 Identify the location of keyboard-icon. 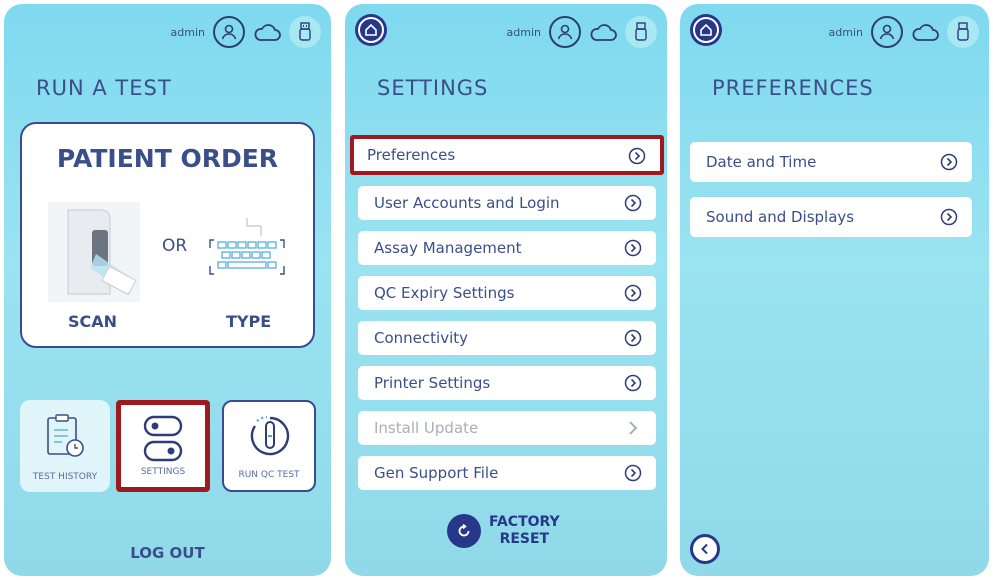
(247, 249).